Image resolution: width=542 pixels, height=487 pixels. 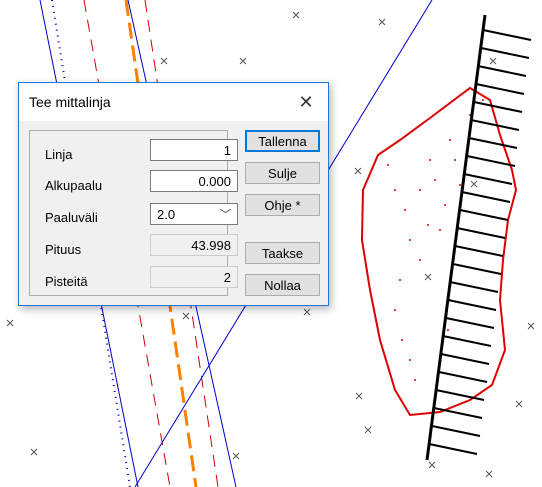 I want to click on pituus-label: Pituus, so click(x=63, y=249).